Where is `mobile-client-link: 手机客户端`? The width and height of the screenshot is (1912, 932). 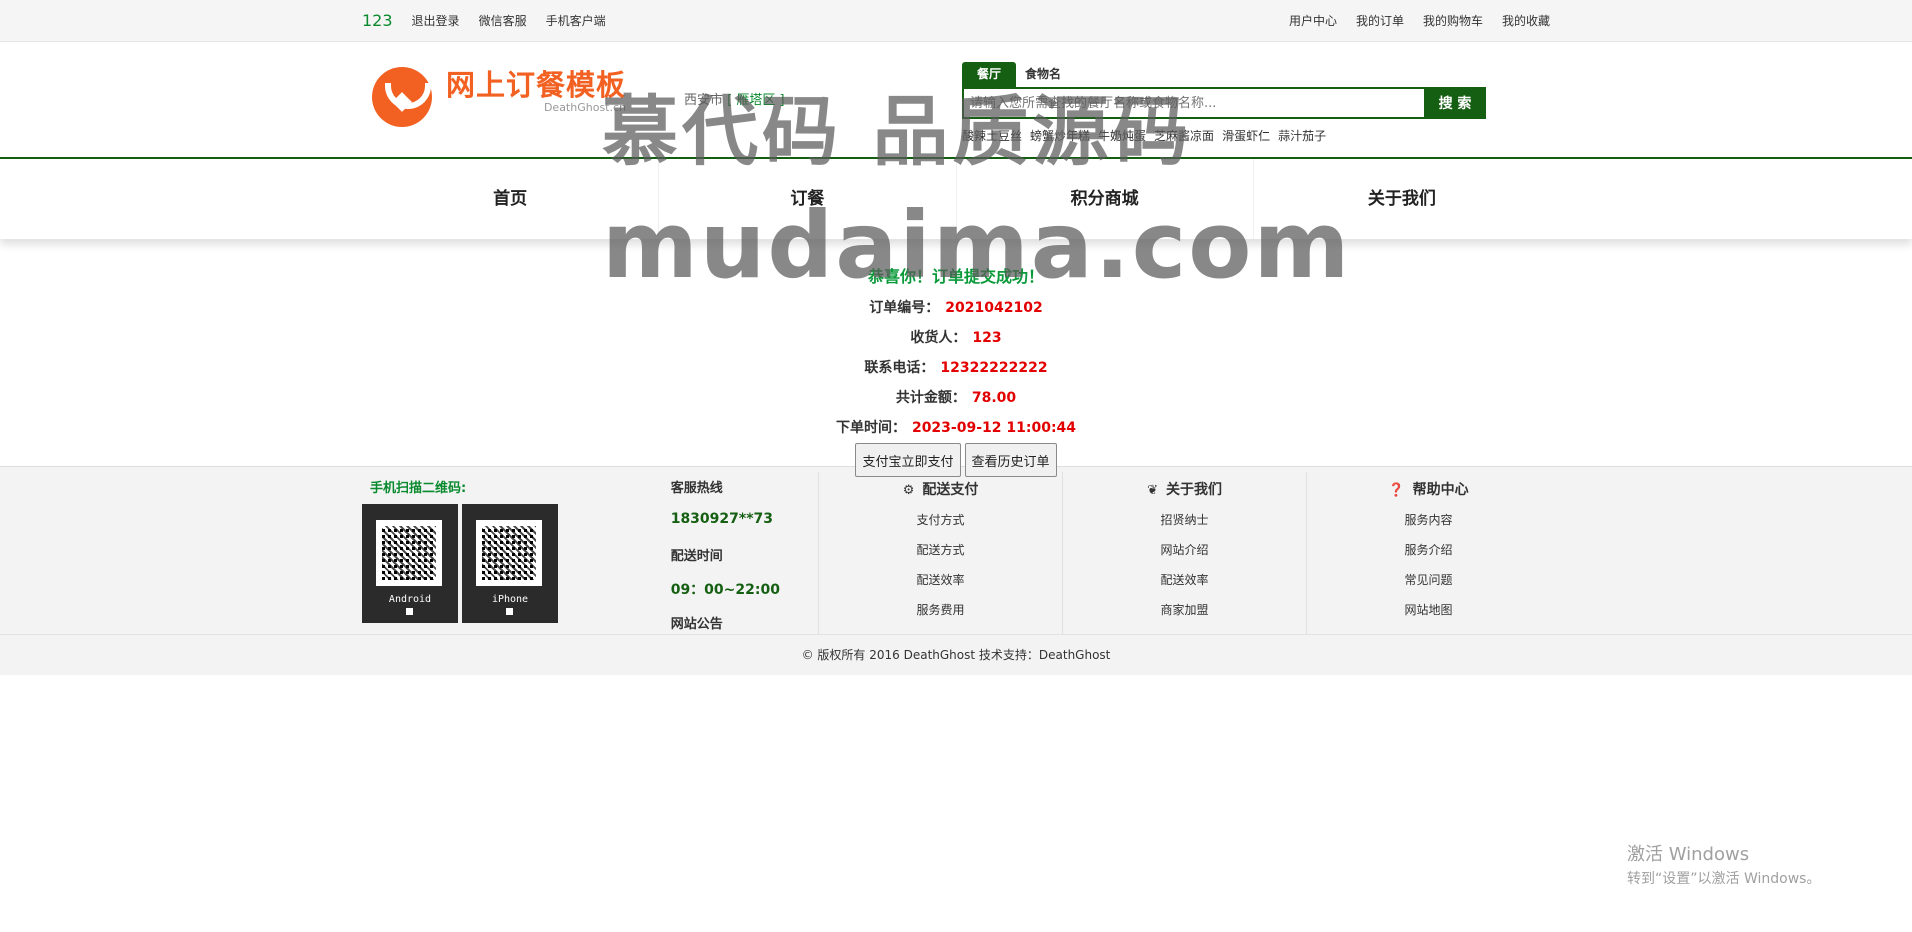
mobile-client-link: 手机客户端 is located at coordinates (576, 20).